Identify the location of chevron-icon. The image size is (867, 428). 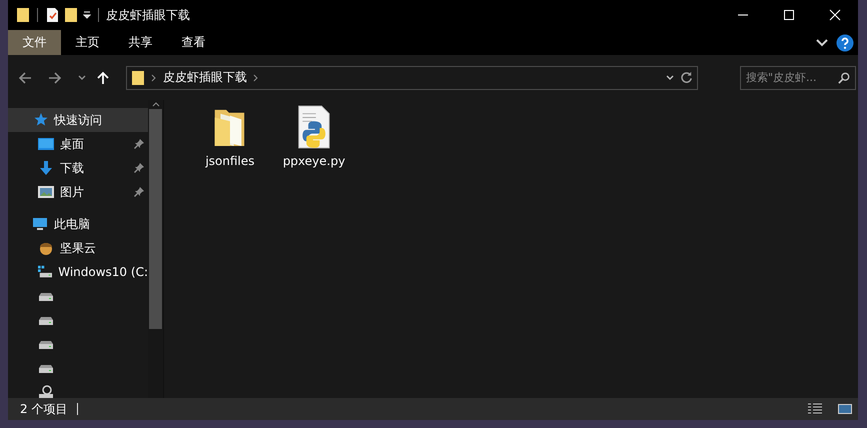
(822, 42).